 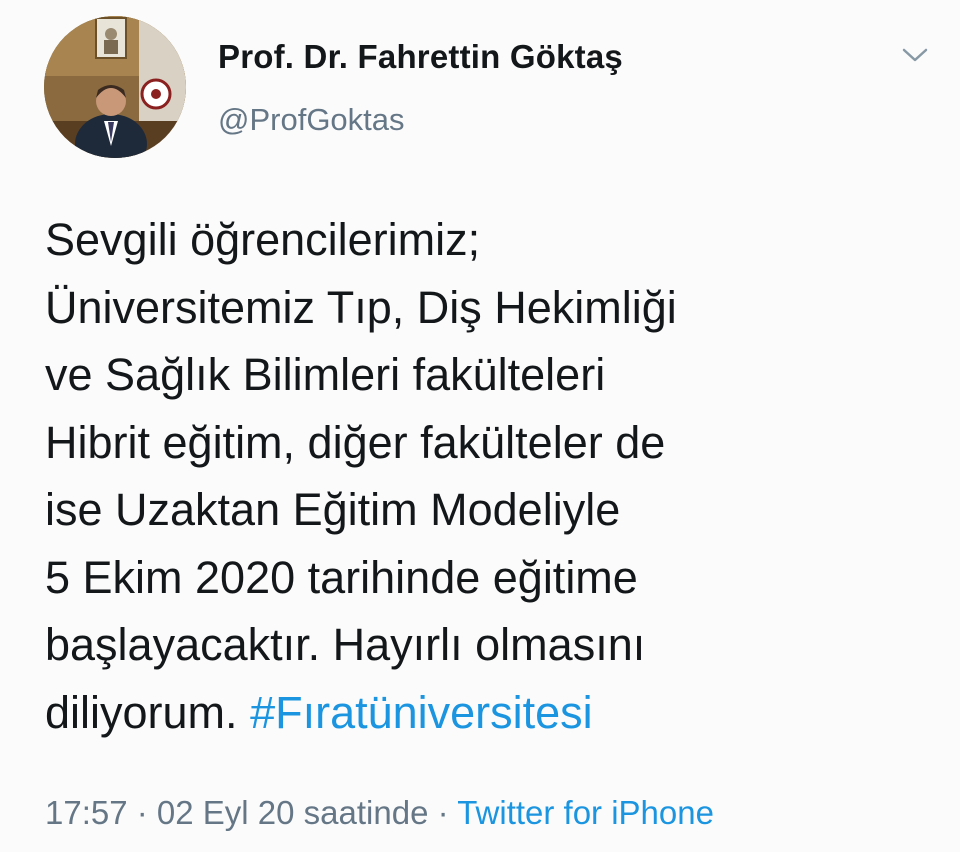 What do you see at coordinates (341, 577) in the screenshot?
I see `tweet-text-line: 5 Ekim 2020 tarihinde eğitime` at bounding box center [341, 577].